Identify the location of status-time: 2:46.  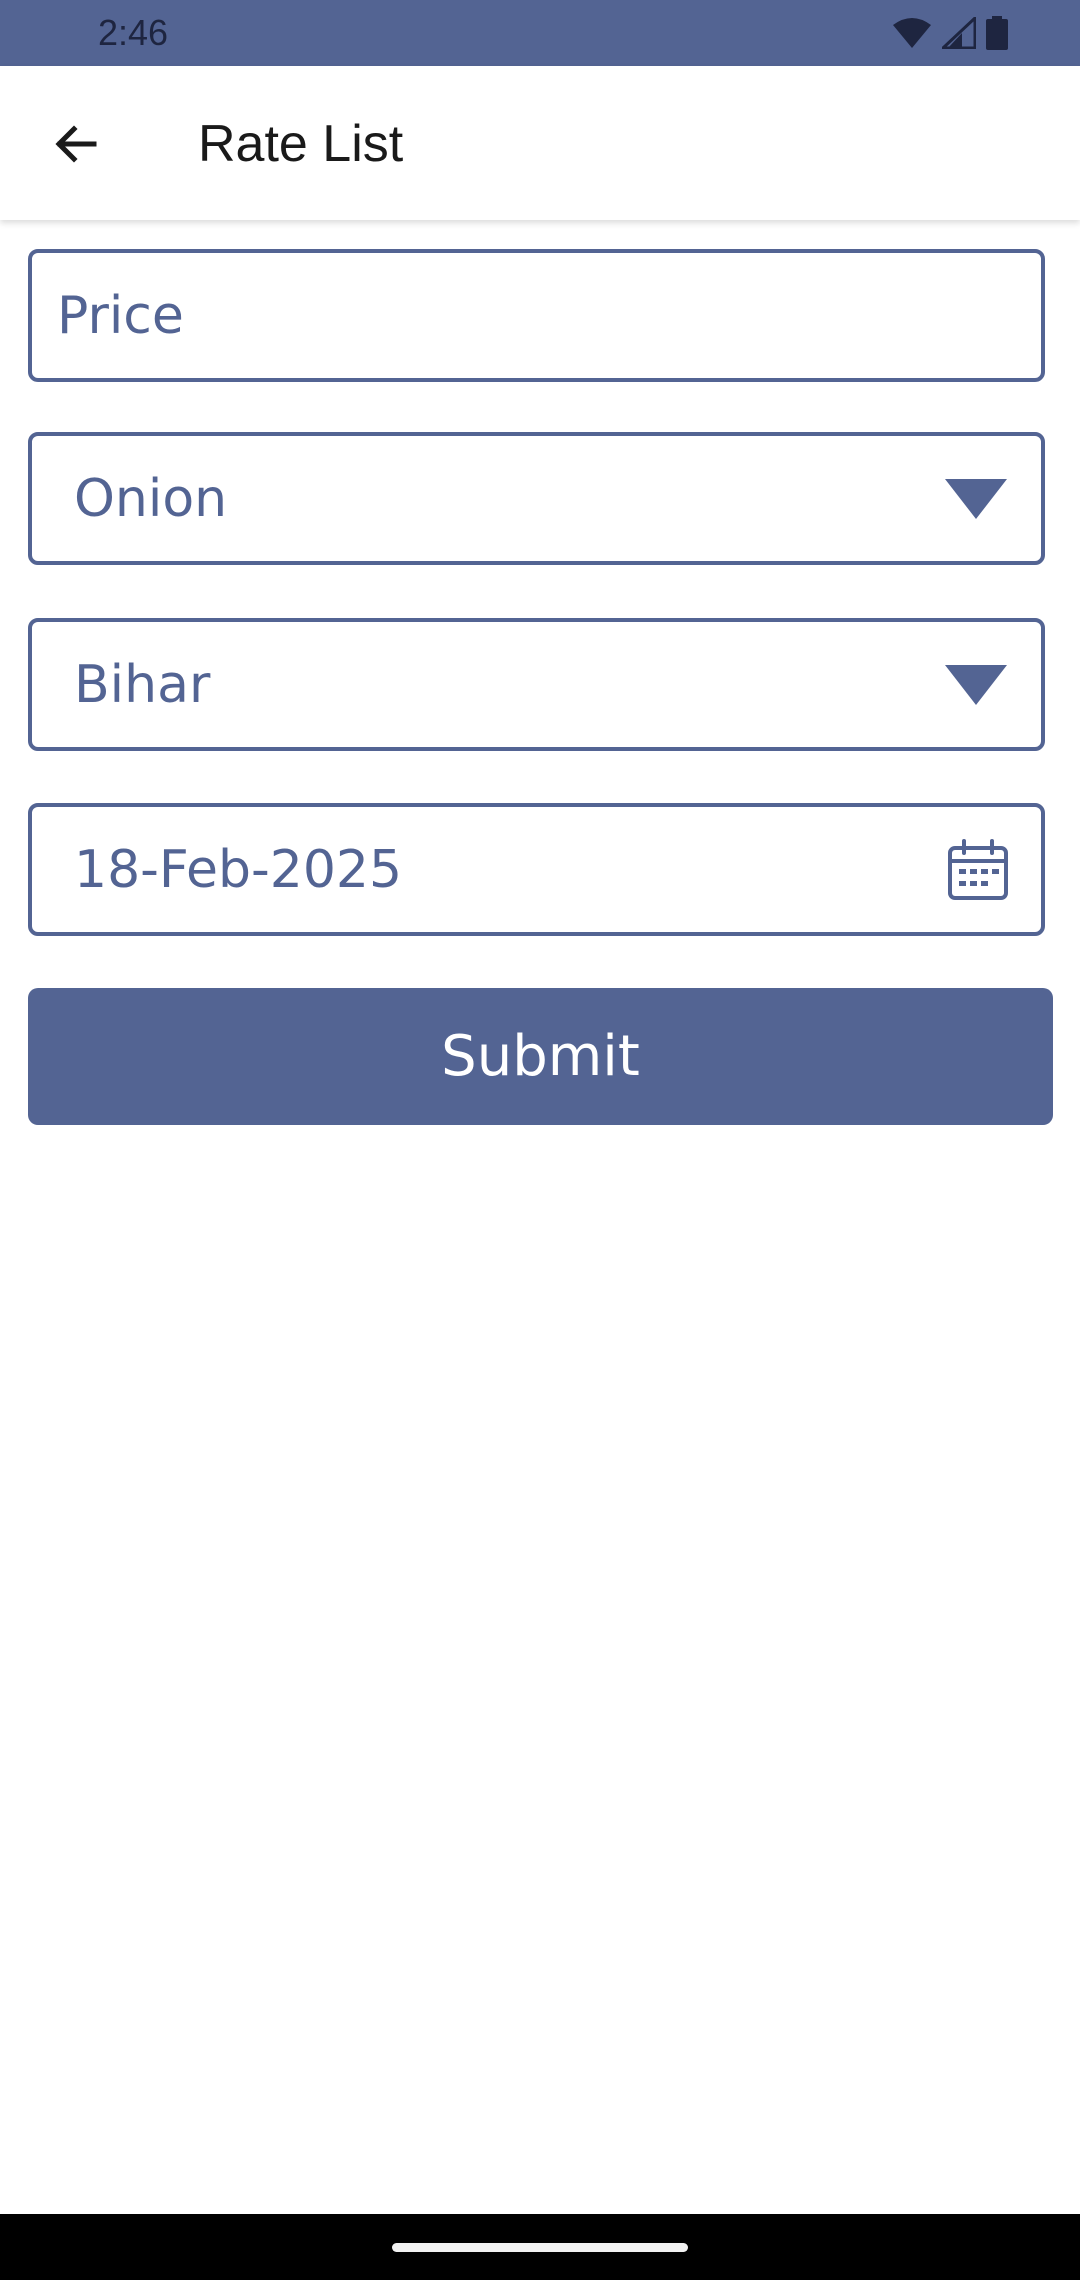
(133, 32).